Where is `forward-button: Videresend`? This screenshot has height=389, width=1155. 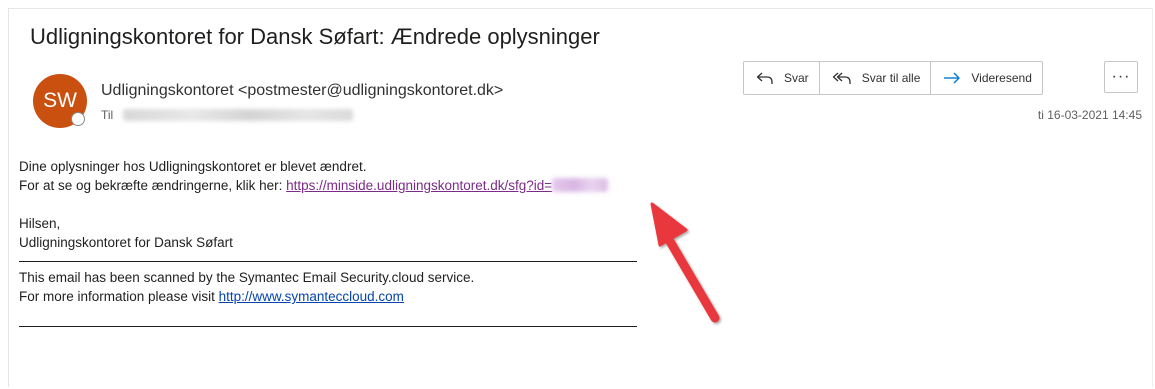
forward-button: Videresend is located at coordinates (986, 78).